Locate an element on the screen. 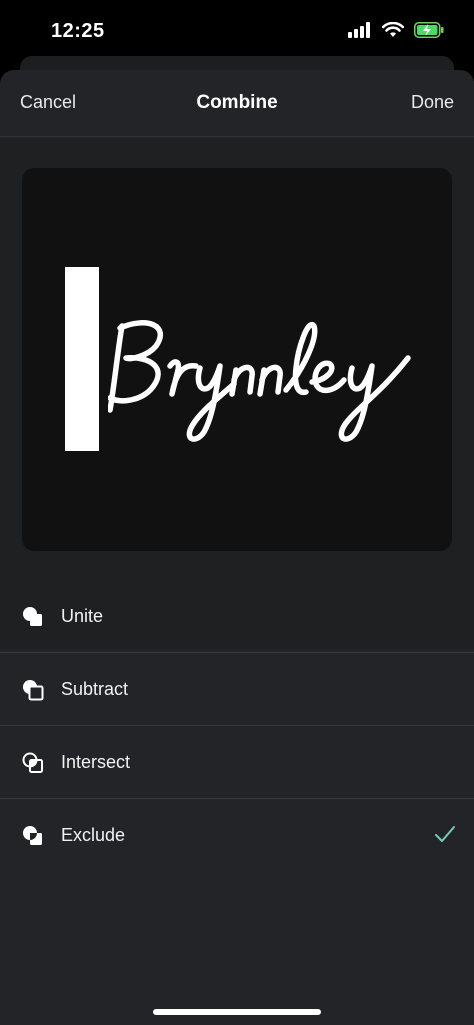 The width and height of the screenshot is (474, 1025). battery-charging-icon is located at coordinates (429, 30).